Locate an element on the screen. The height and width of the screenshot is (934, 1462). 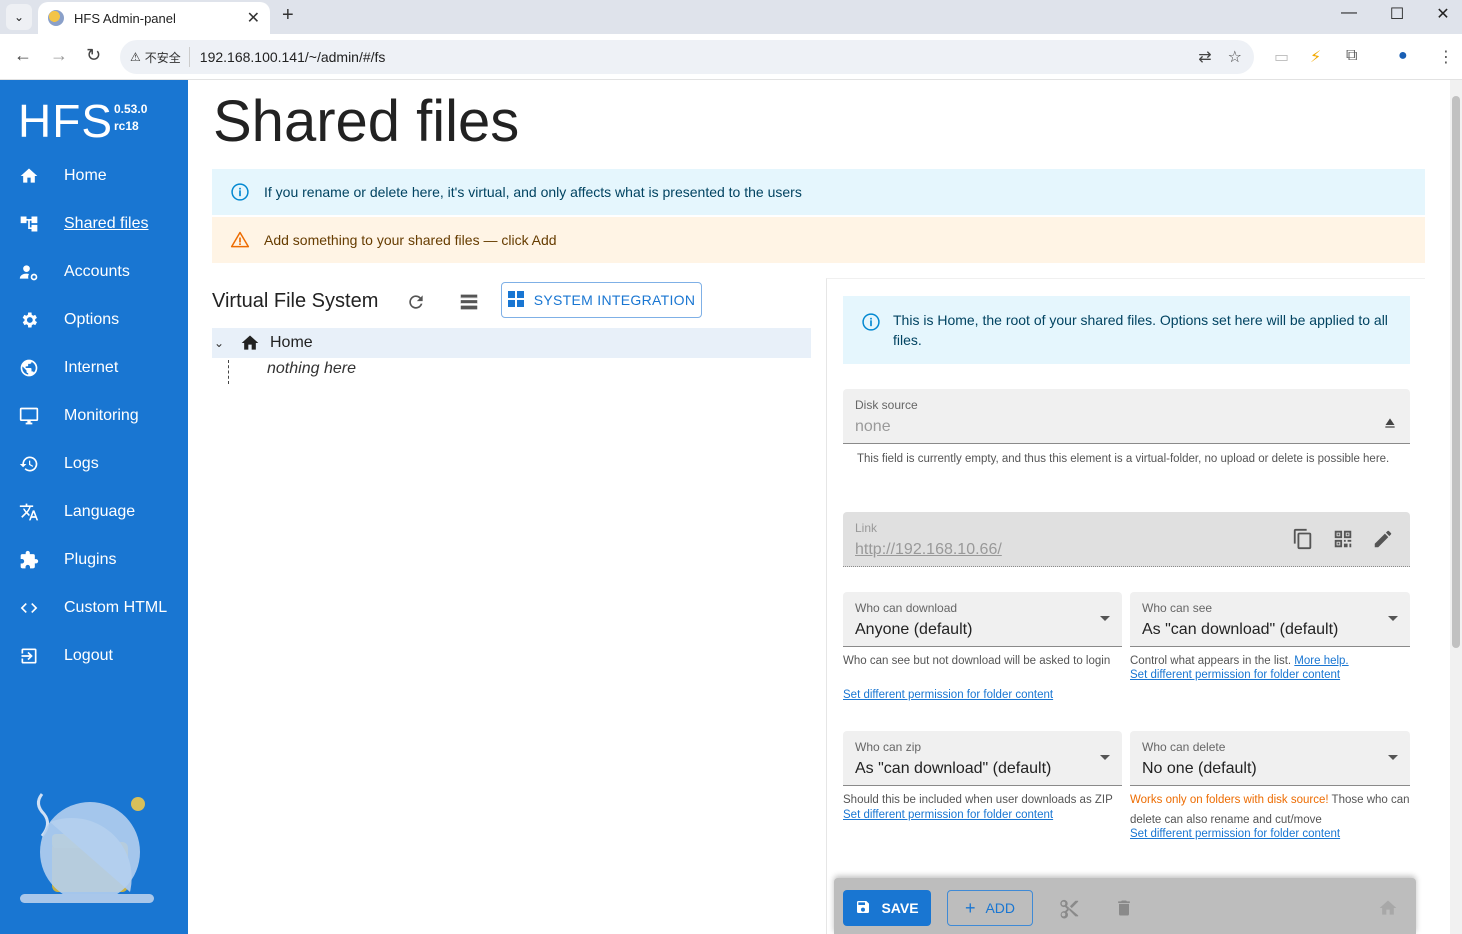
sidebar-item-logout: Logout is located at coordinates (94, 656).